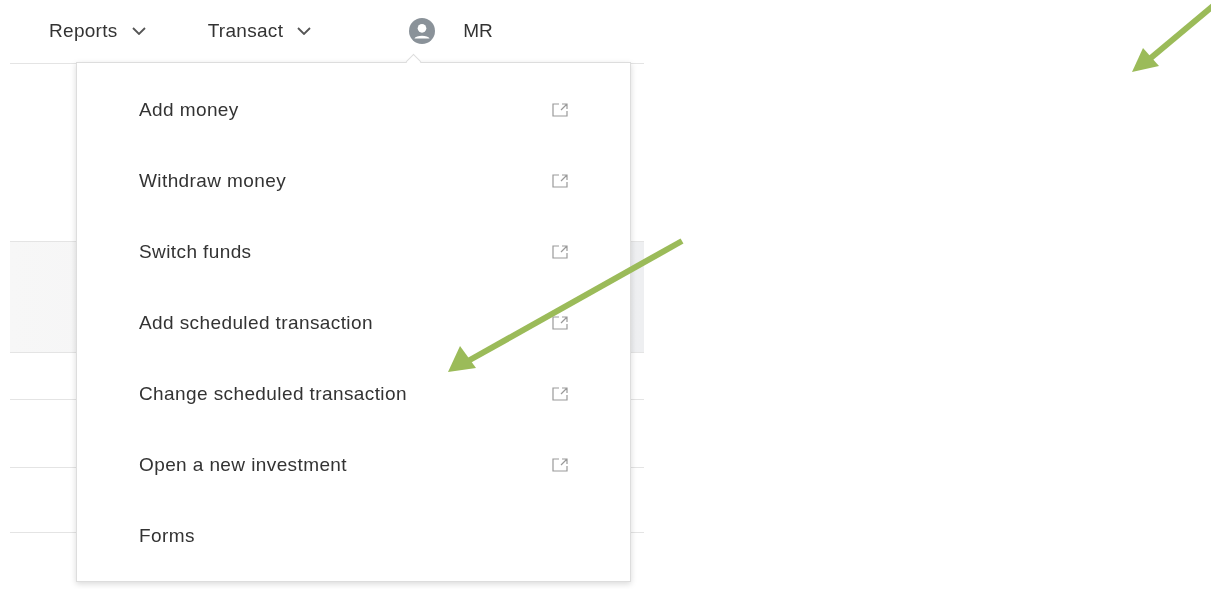 The height and width of the screenshot is (589, 1211). I want to click on menu-item: Switch funds, so click(353, 251).